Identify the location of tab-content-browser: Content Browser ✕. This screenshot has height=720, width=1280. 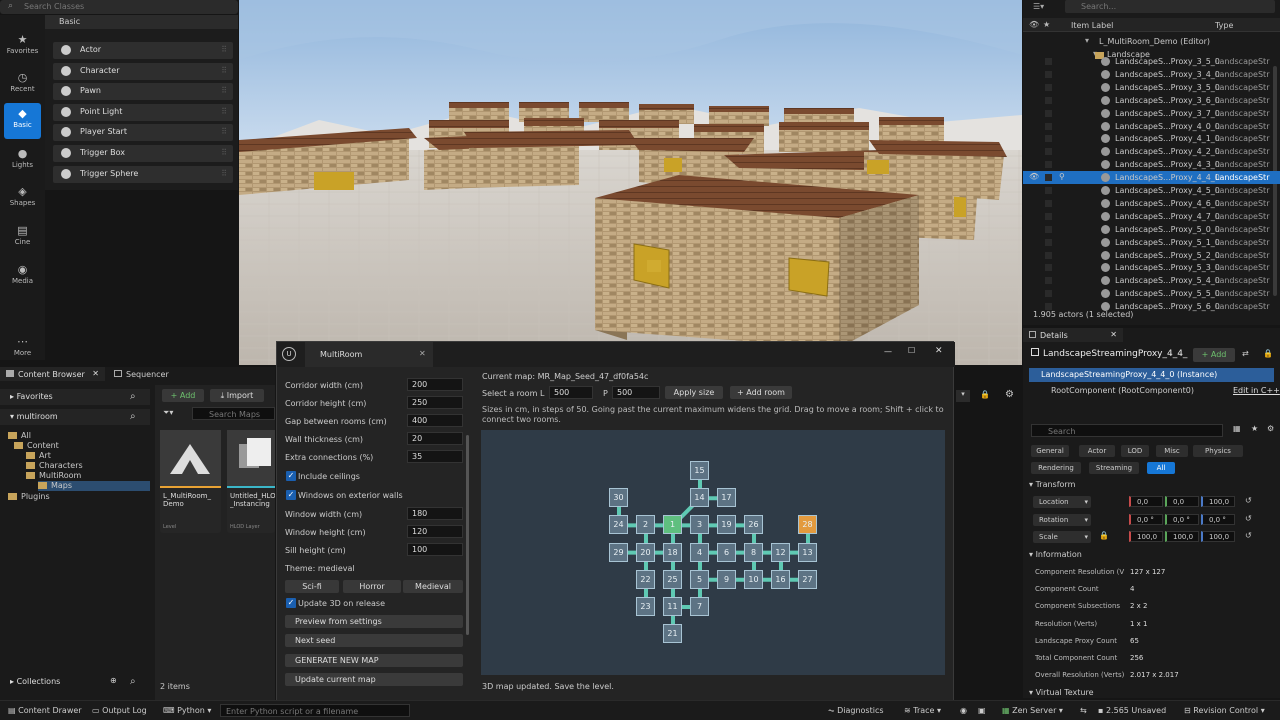
(52, 374).